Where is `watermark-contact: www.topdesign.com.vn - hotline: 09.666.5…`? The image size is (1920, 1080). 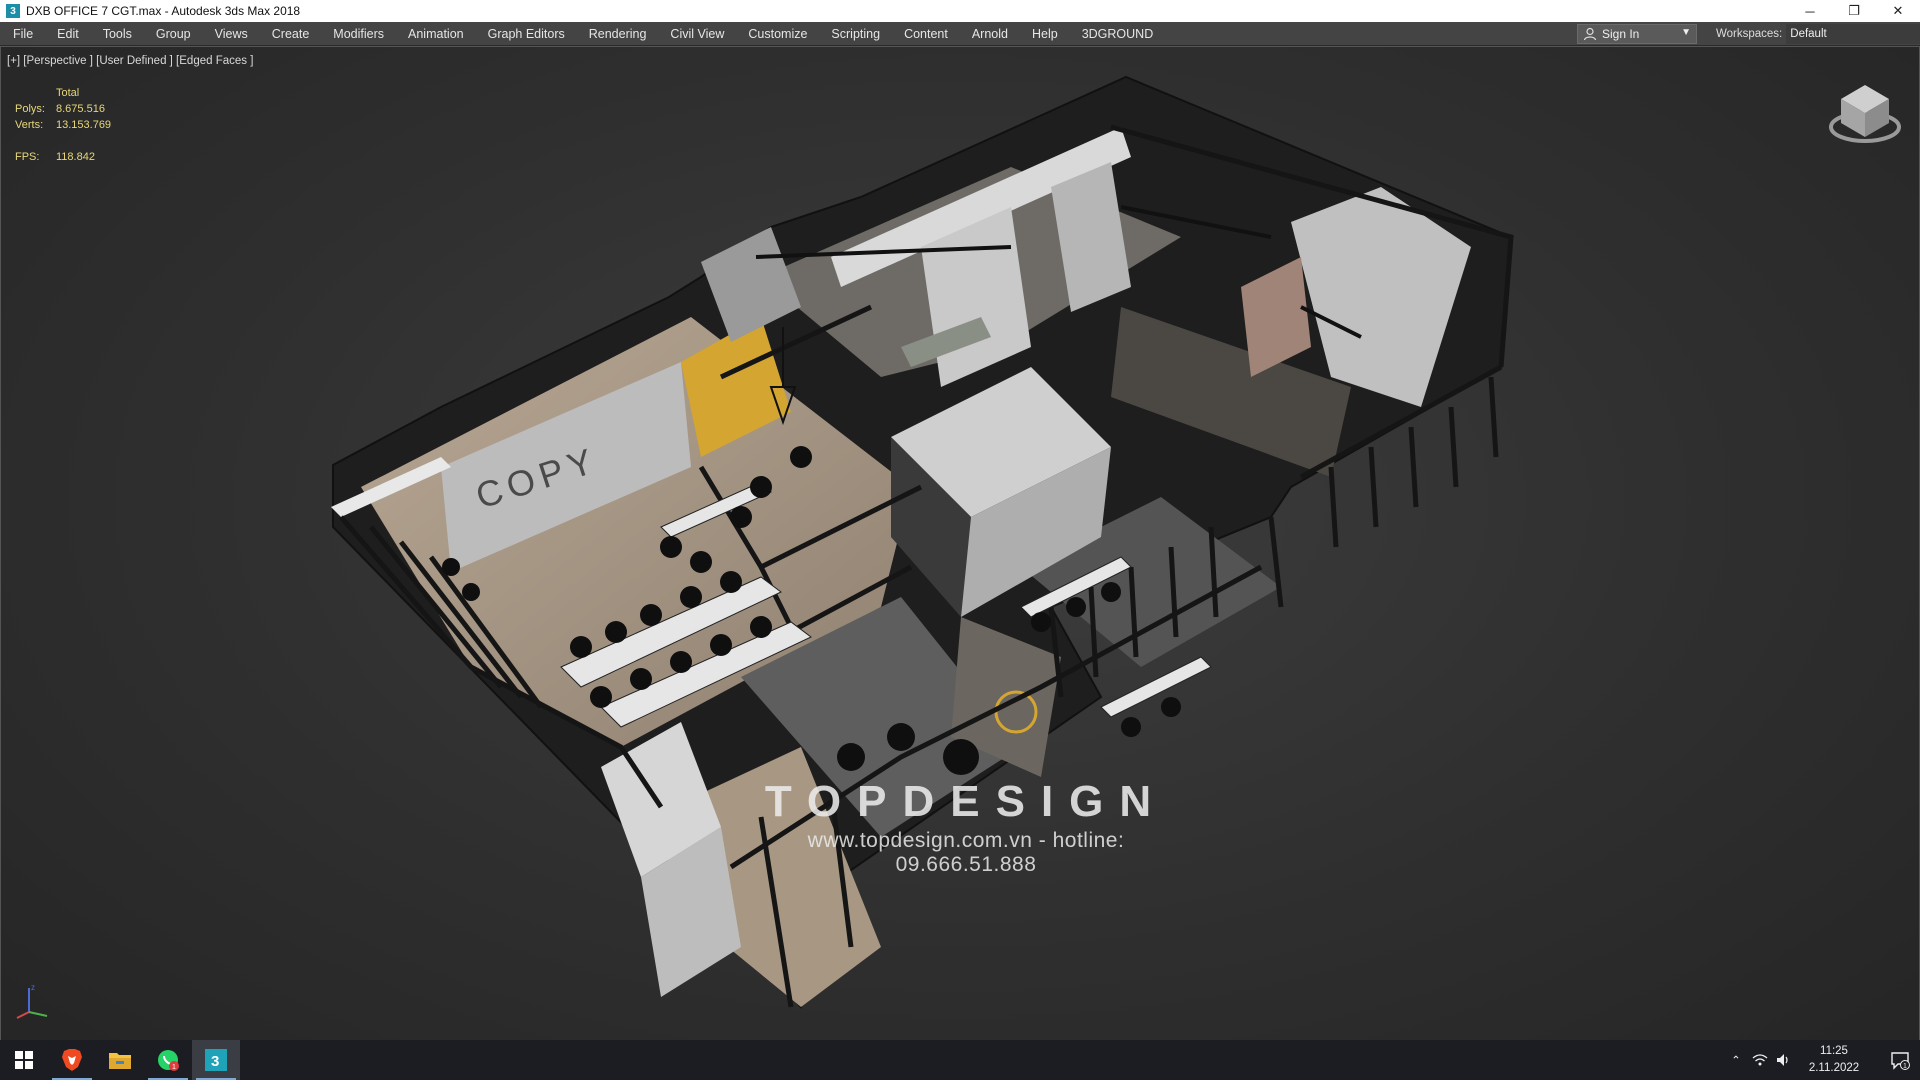
watermark-contact: www.topdesign.com.vn - hotline: 09.666.5… is located at coordinates (966, 852).